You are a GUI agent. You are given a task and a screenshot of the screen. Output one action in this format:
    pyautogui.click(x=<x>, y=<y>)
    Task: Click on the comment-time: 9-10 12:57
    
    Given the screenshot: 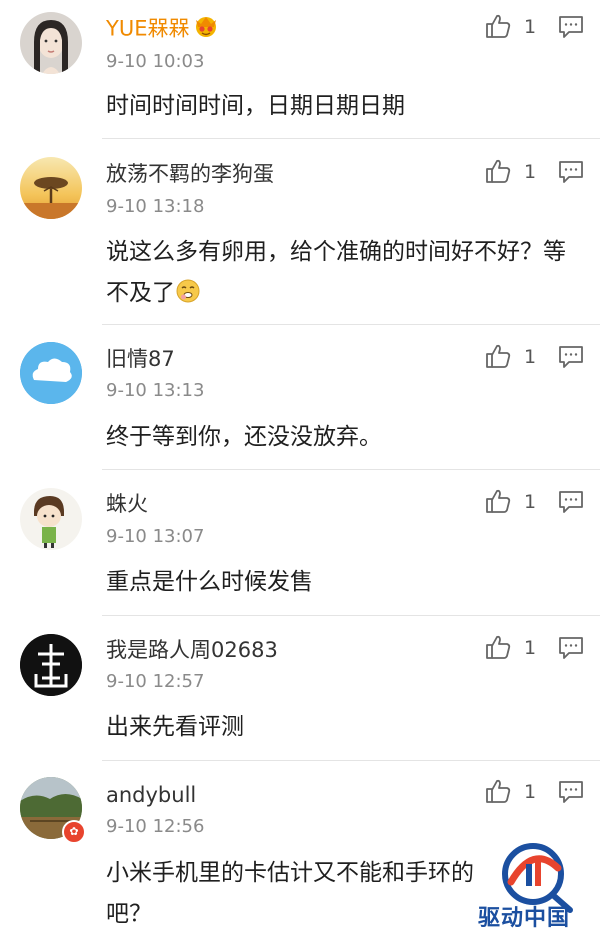 What is the action you would take?
    pyautogui.click(x=155, y=681)
    